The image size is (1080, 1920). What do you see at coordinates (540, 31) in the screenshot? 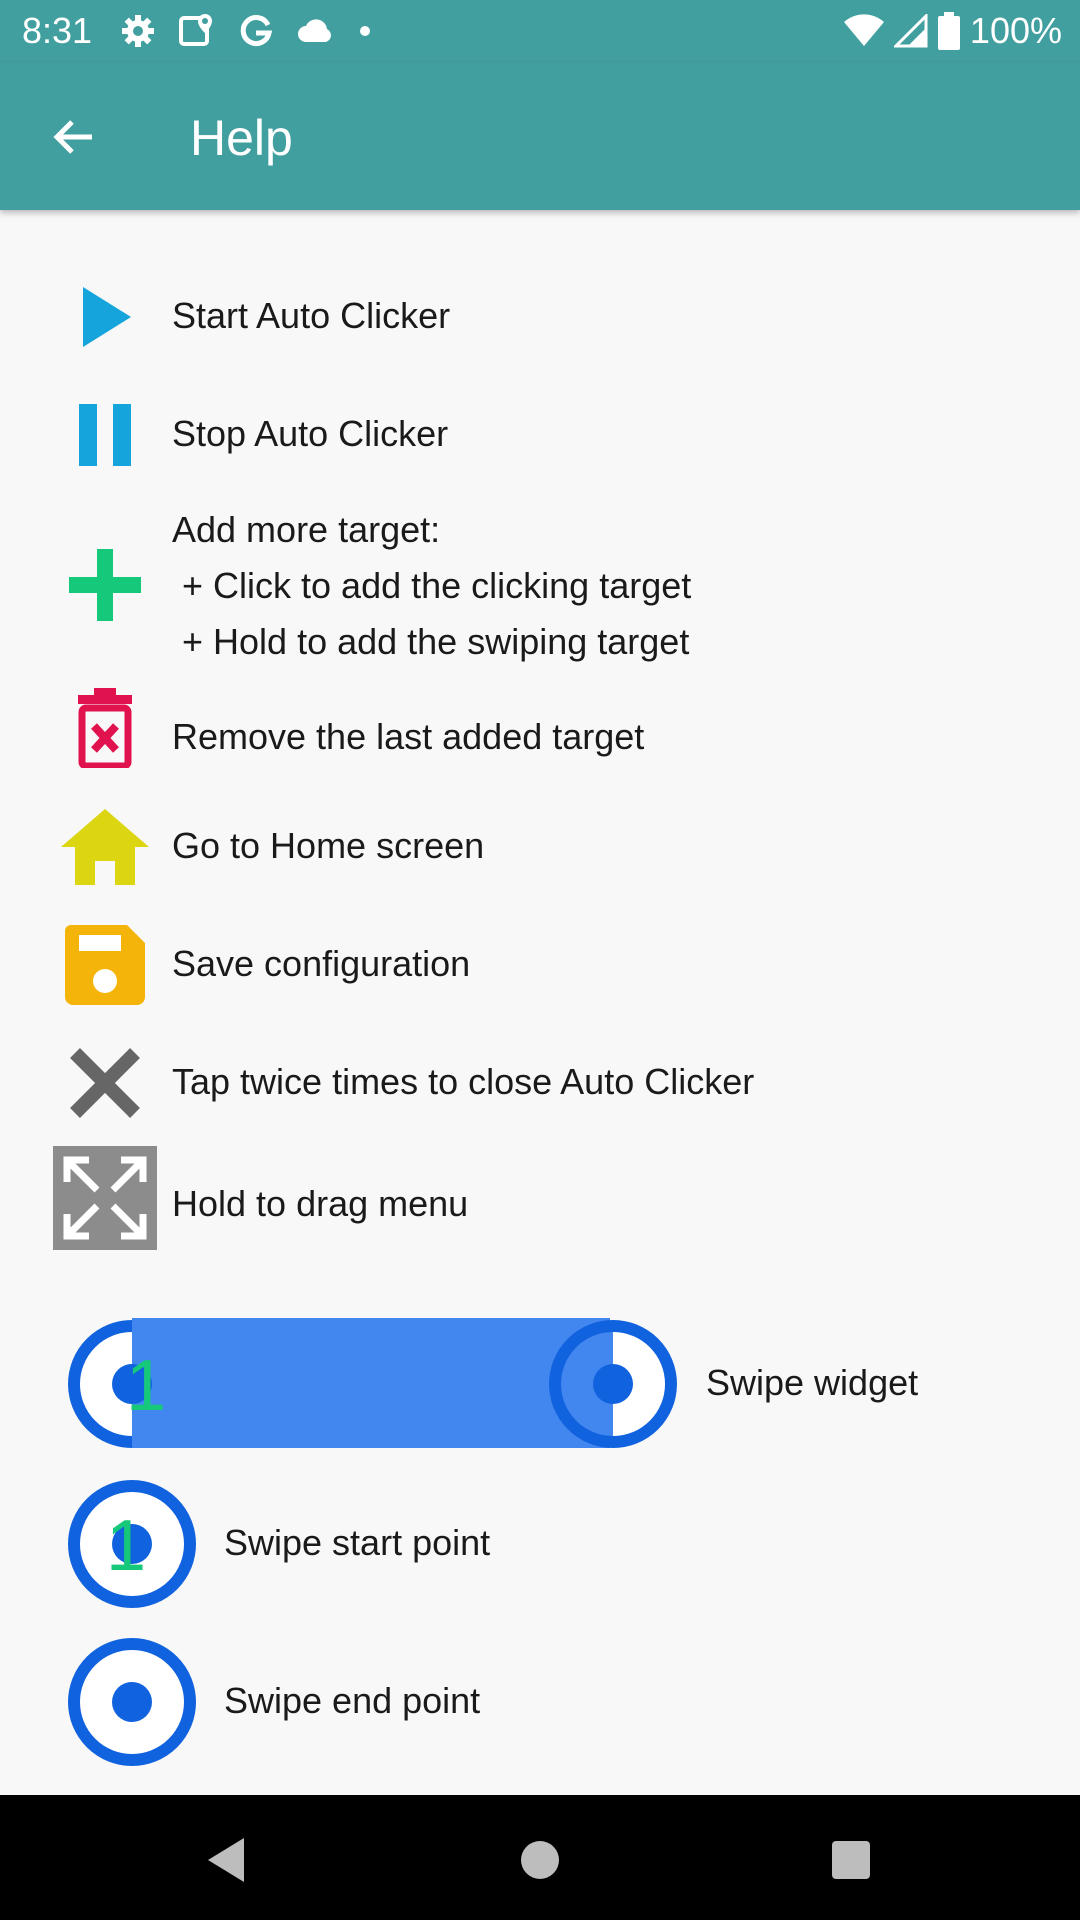
I see `status-bar: 8:31 100%` at bounding box center [540, 31].